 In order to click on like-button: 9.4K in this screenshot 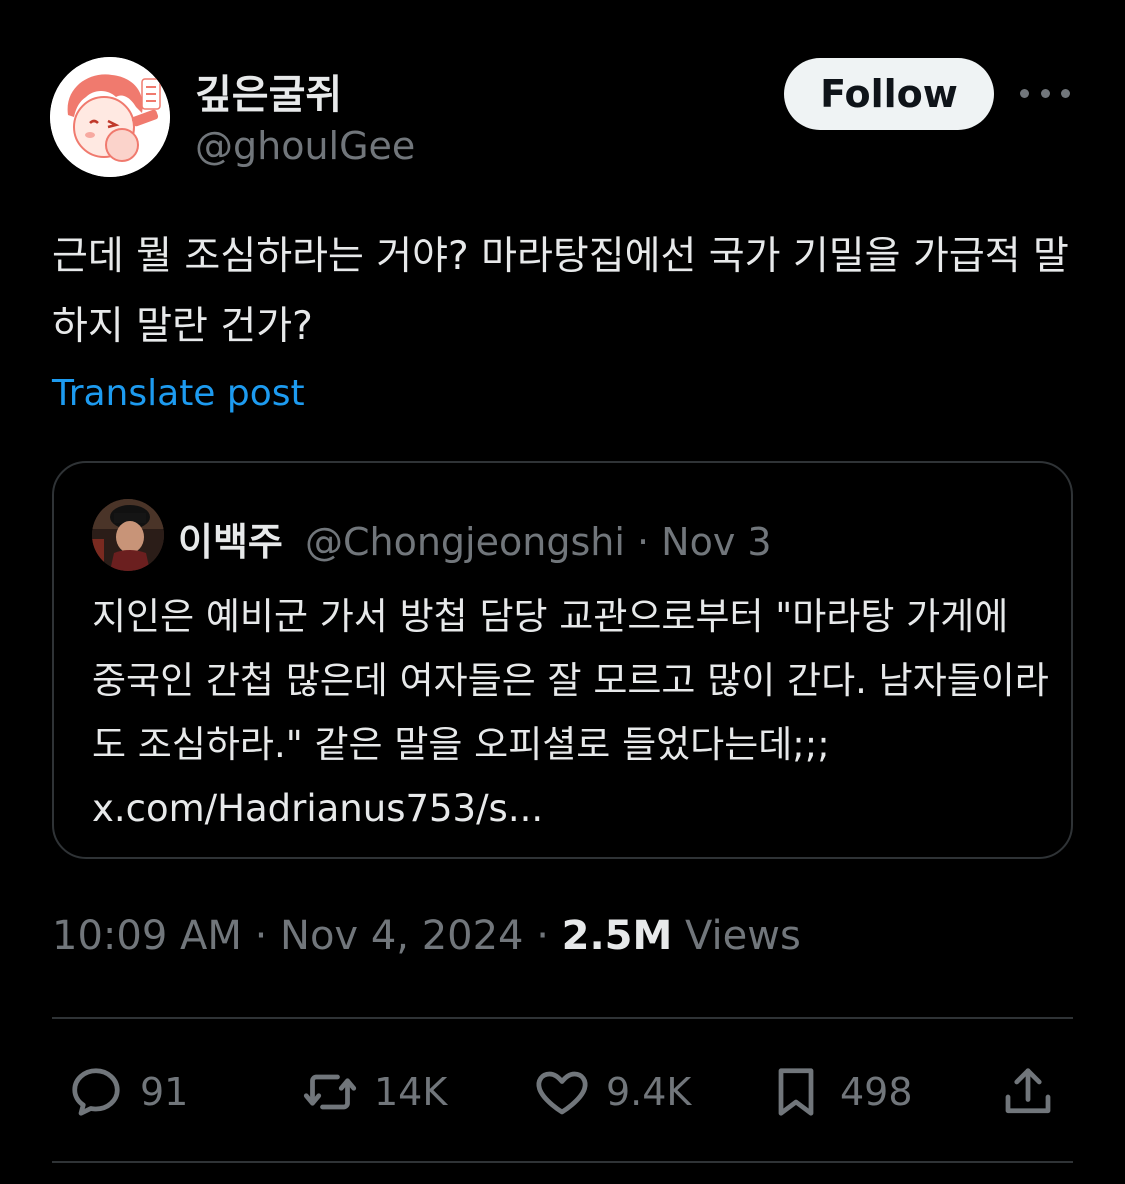, I will do `click(611, 1092)`.